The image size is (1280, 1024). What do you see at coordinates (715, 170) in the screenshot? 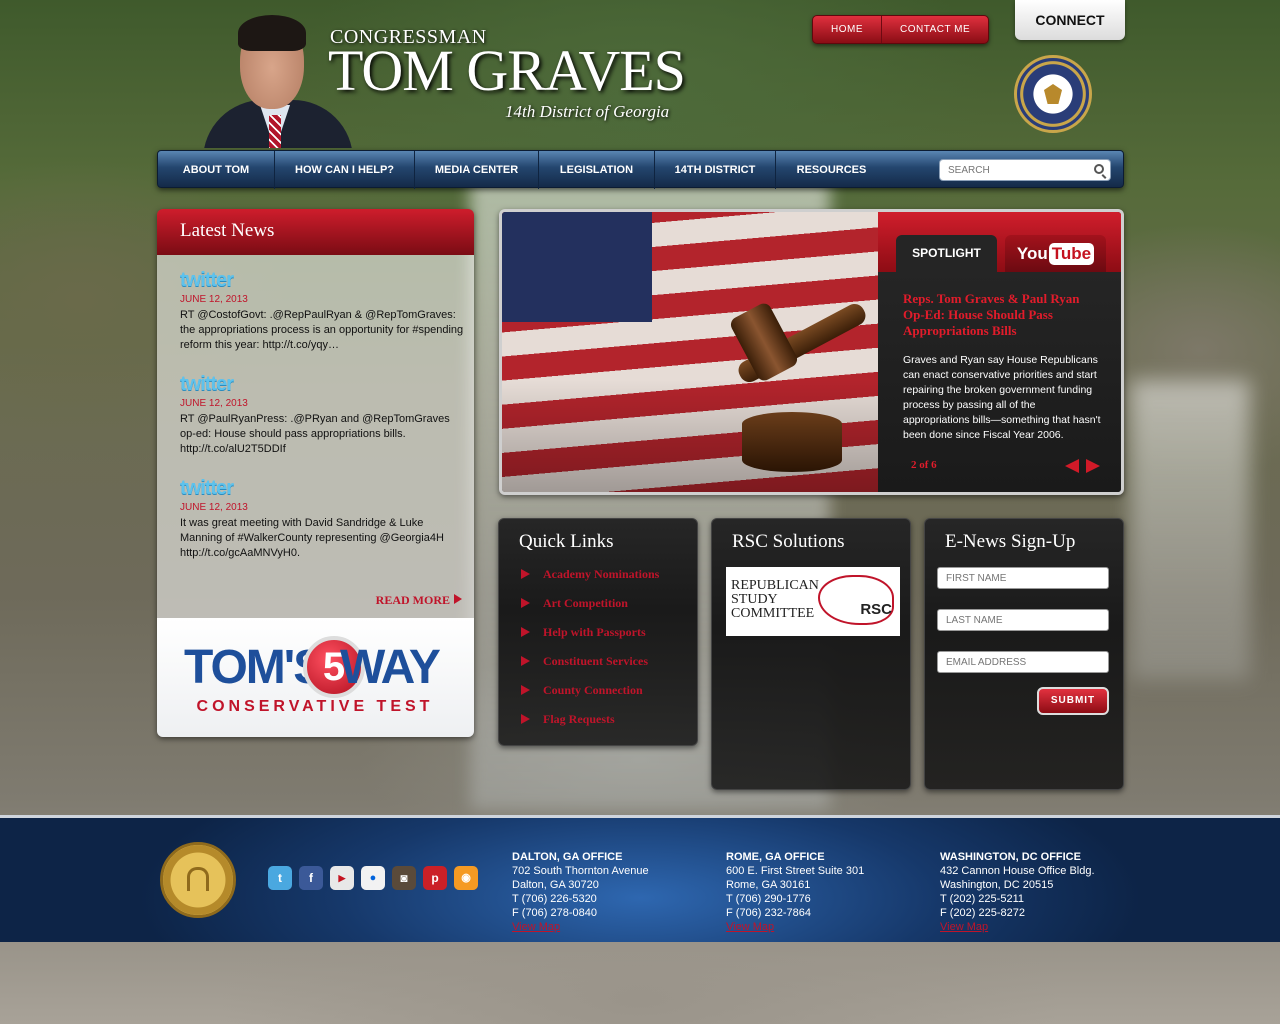
I see `nav-14th-district: 14TH DISTRICT` at bounding box center [715, 170].